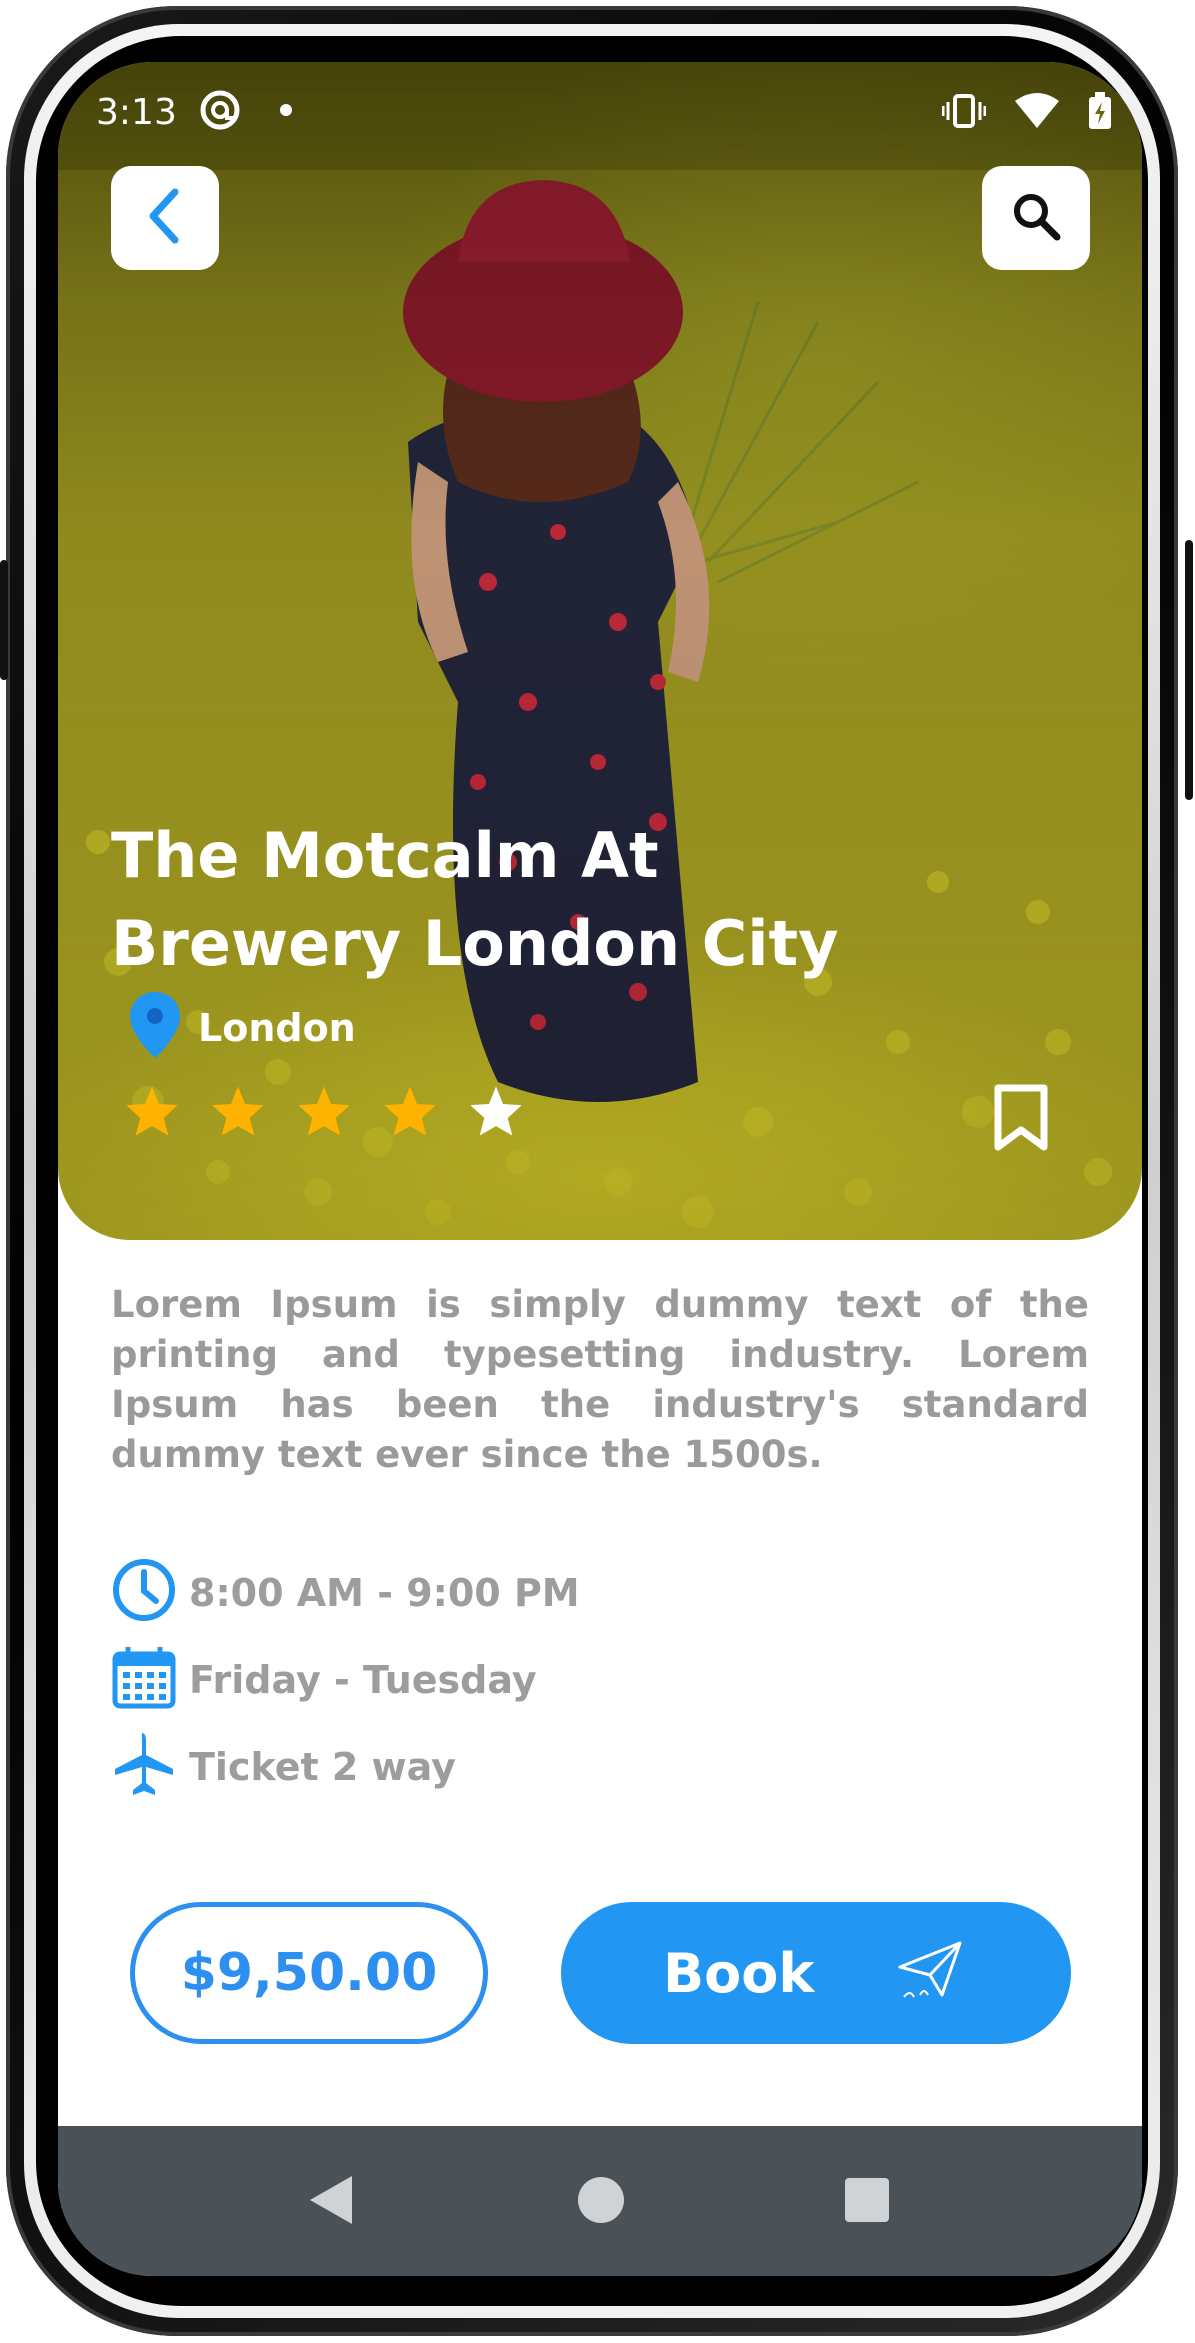 The image size is (1195, 2343). What do you see at coordinates (4, 620) in the screenshot?
I see `side-button-left` at bounding box center [4, 620].